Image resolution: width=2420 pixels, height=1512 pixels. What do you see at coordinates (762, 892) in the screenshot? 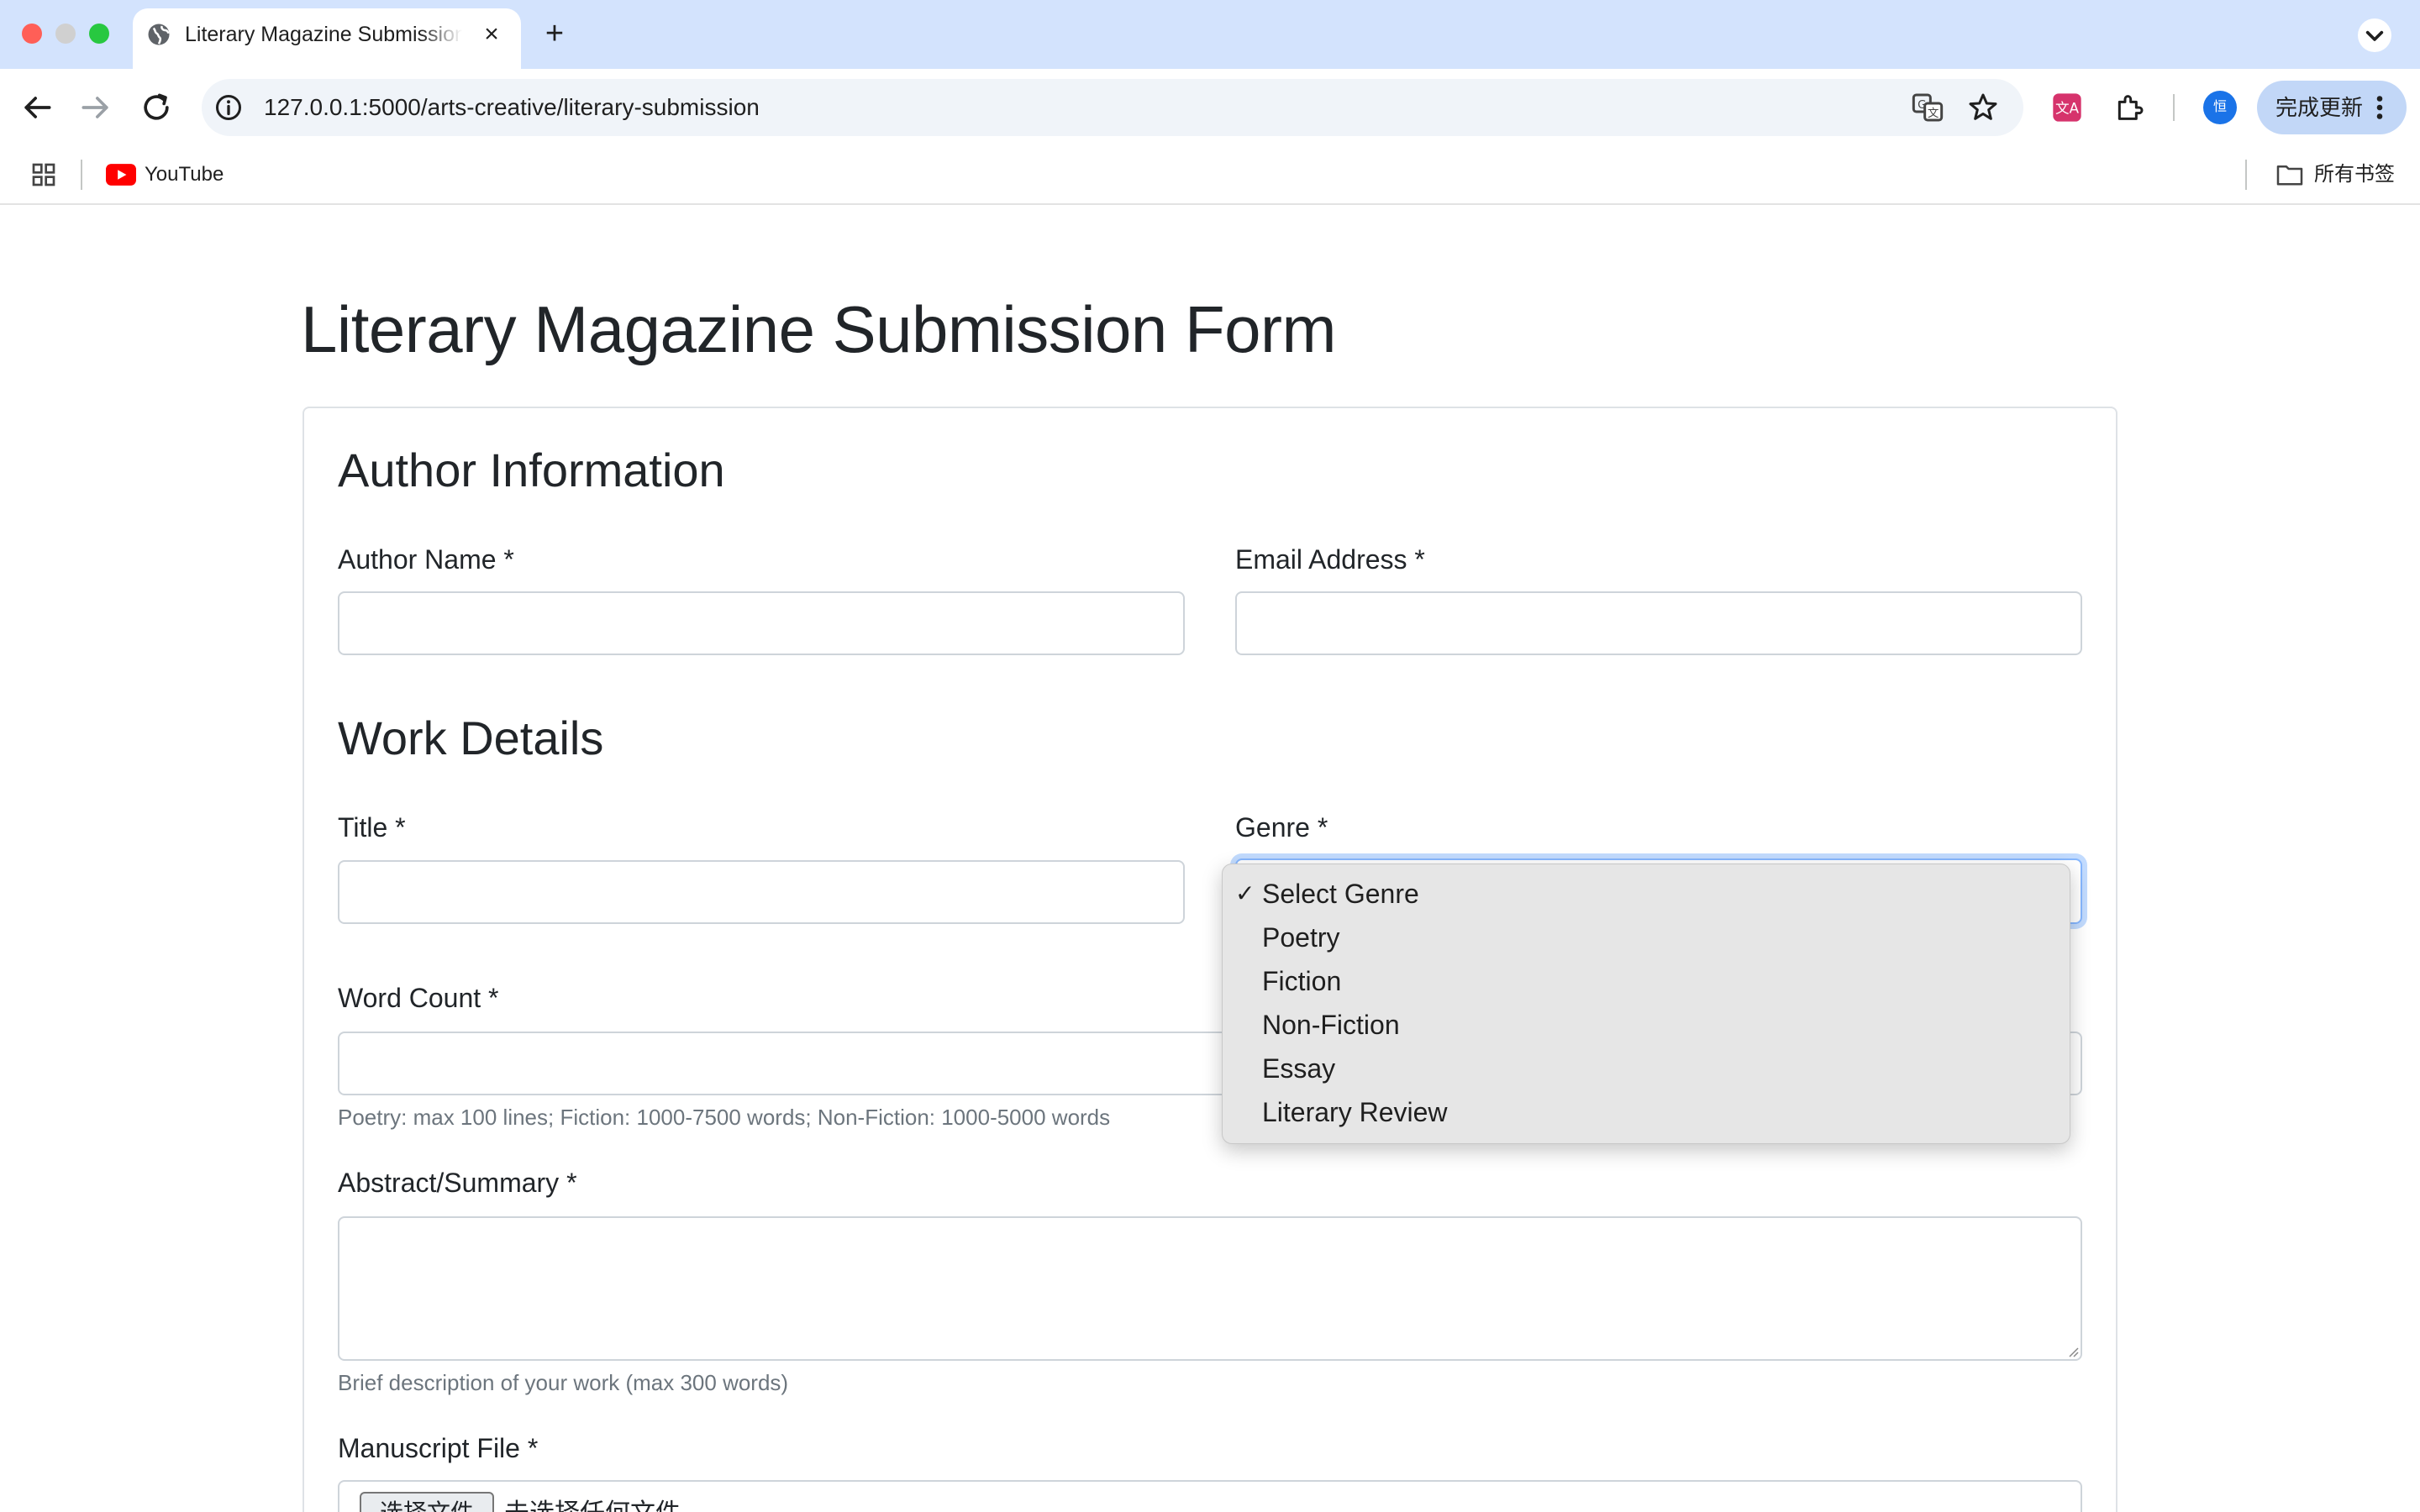
I see `title-input` at bounding box center [762, 892].